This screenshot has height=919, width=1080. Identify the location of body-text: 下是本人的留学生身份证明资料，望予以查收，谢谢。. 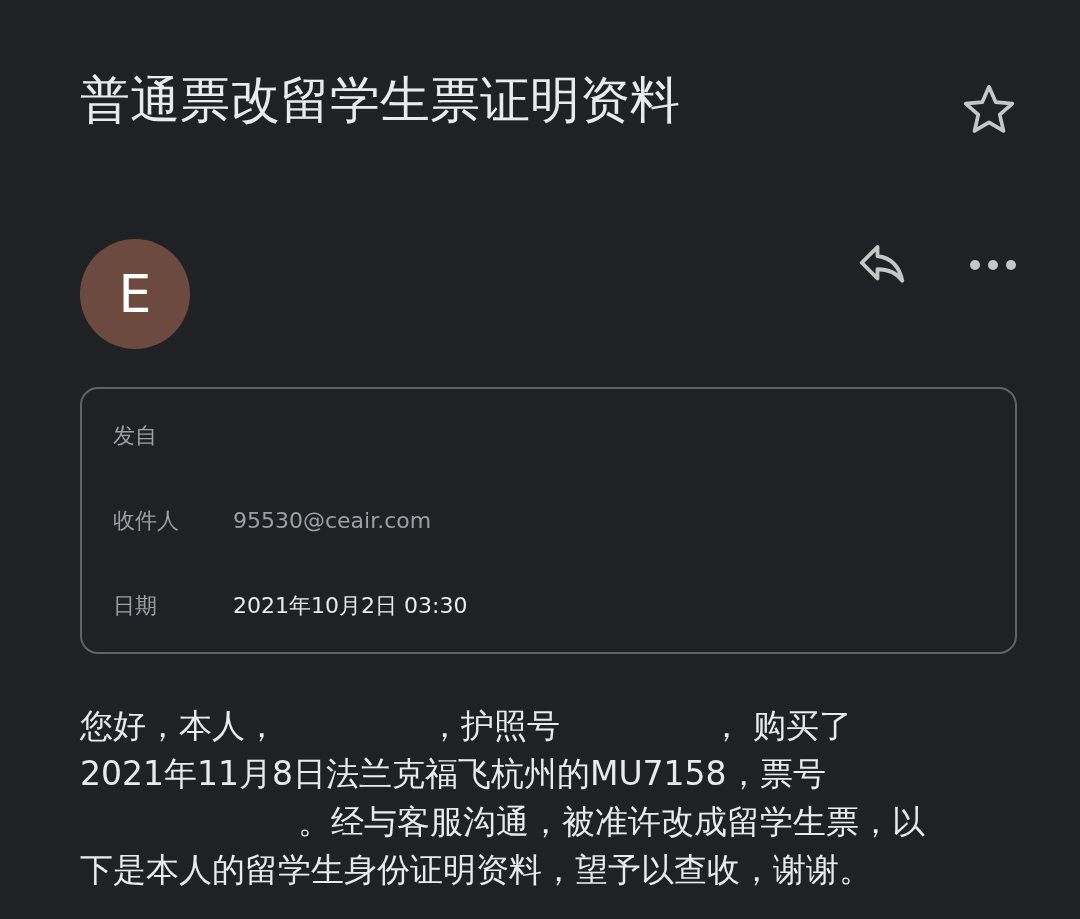
(476, 870).